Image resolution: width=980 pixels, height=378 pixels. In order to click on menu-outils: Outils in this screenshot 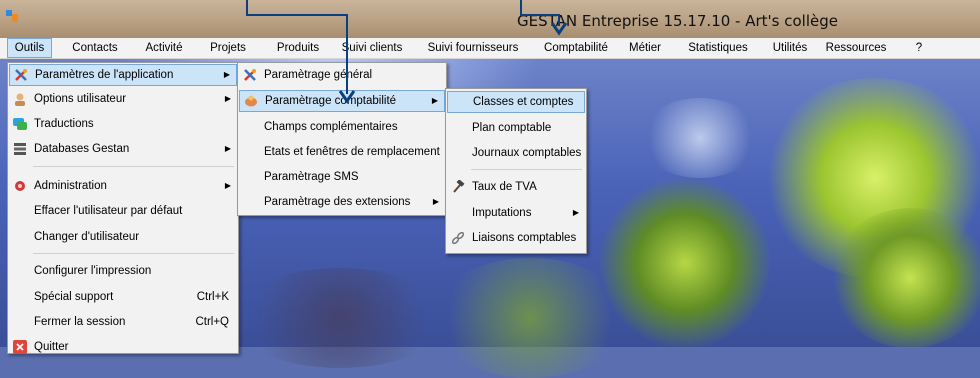, I will do `click(29, 48)`.